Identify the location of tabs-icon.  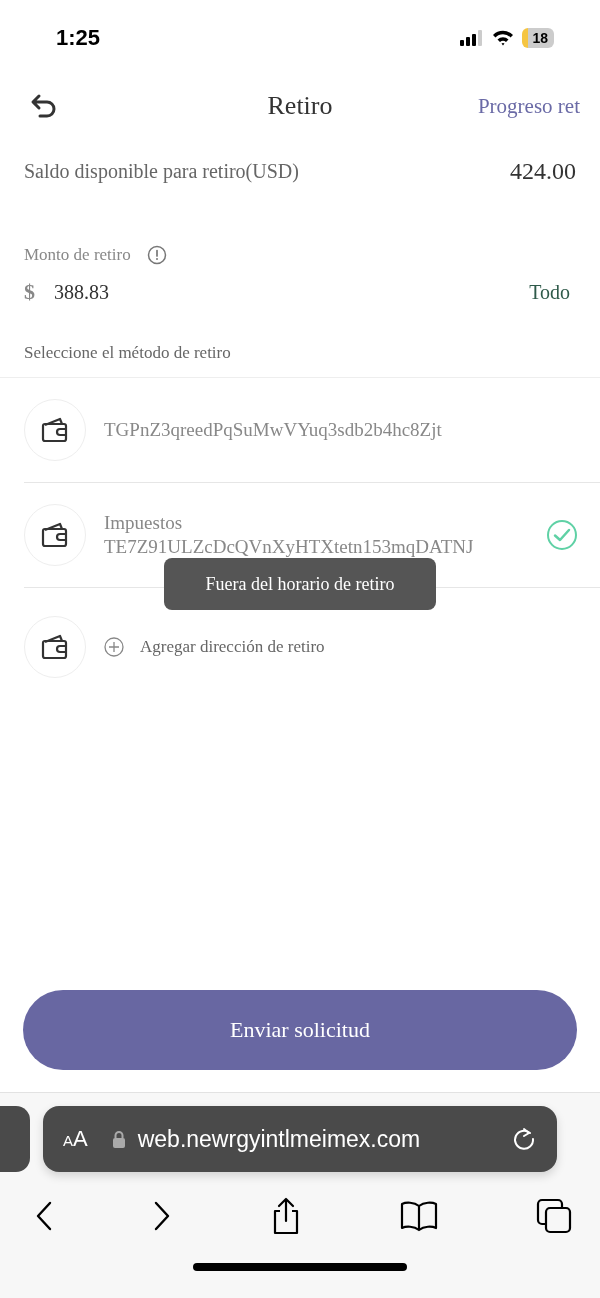
(554, 1216).